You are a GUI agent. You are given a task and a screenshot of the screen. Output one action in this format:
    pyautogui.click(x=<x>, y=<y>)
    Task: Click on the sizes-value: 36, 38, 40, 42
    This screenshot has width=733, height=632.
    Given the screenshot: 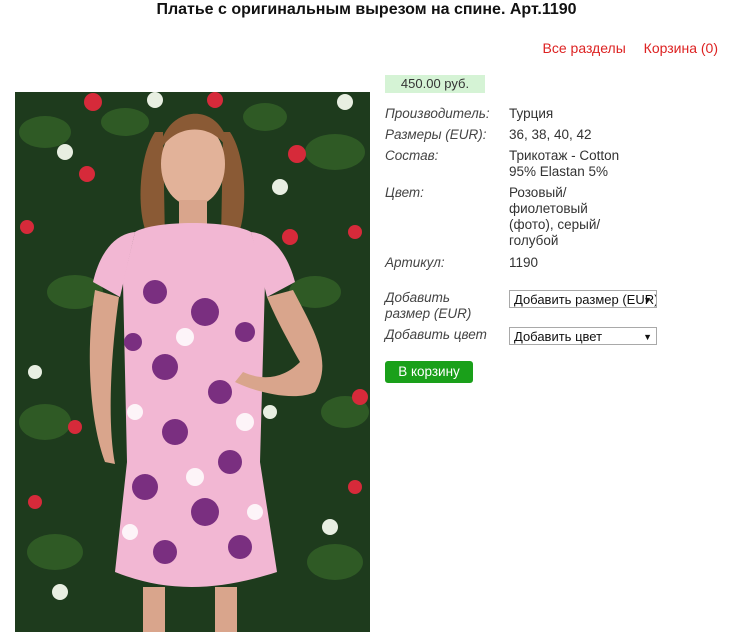 What is the action you would take?
    pyautogui.click(x=550, y=134)
    